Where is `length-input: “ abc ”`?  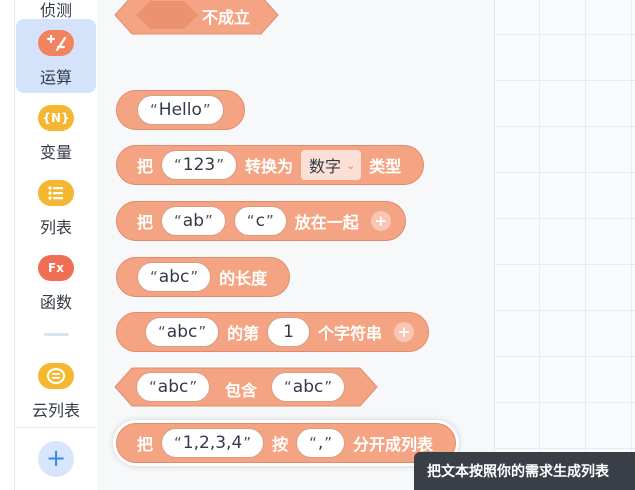 length-input: “ abc ” is located at coordinates (174, 277).